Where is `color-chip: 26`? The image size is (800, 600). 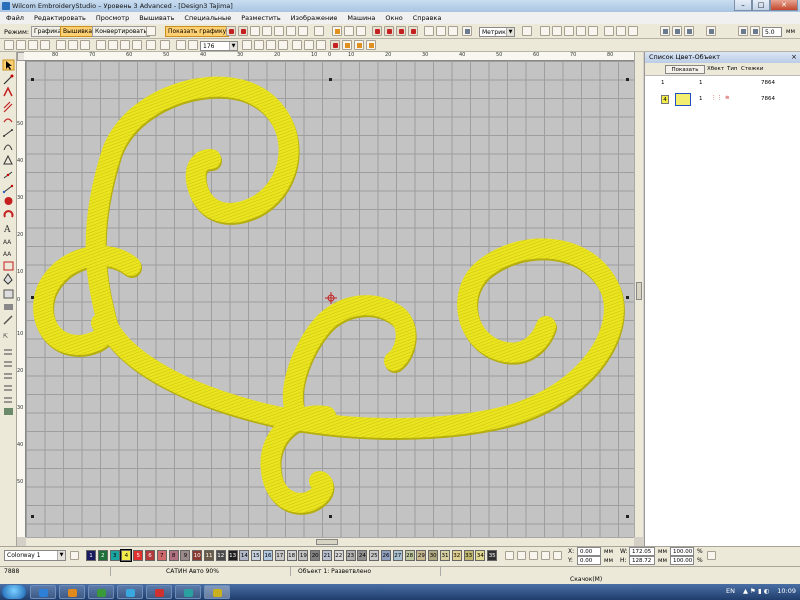 color-chip: 26 is located at coordinates (386, 555).